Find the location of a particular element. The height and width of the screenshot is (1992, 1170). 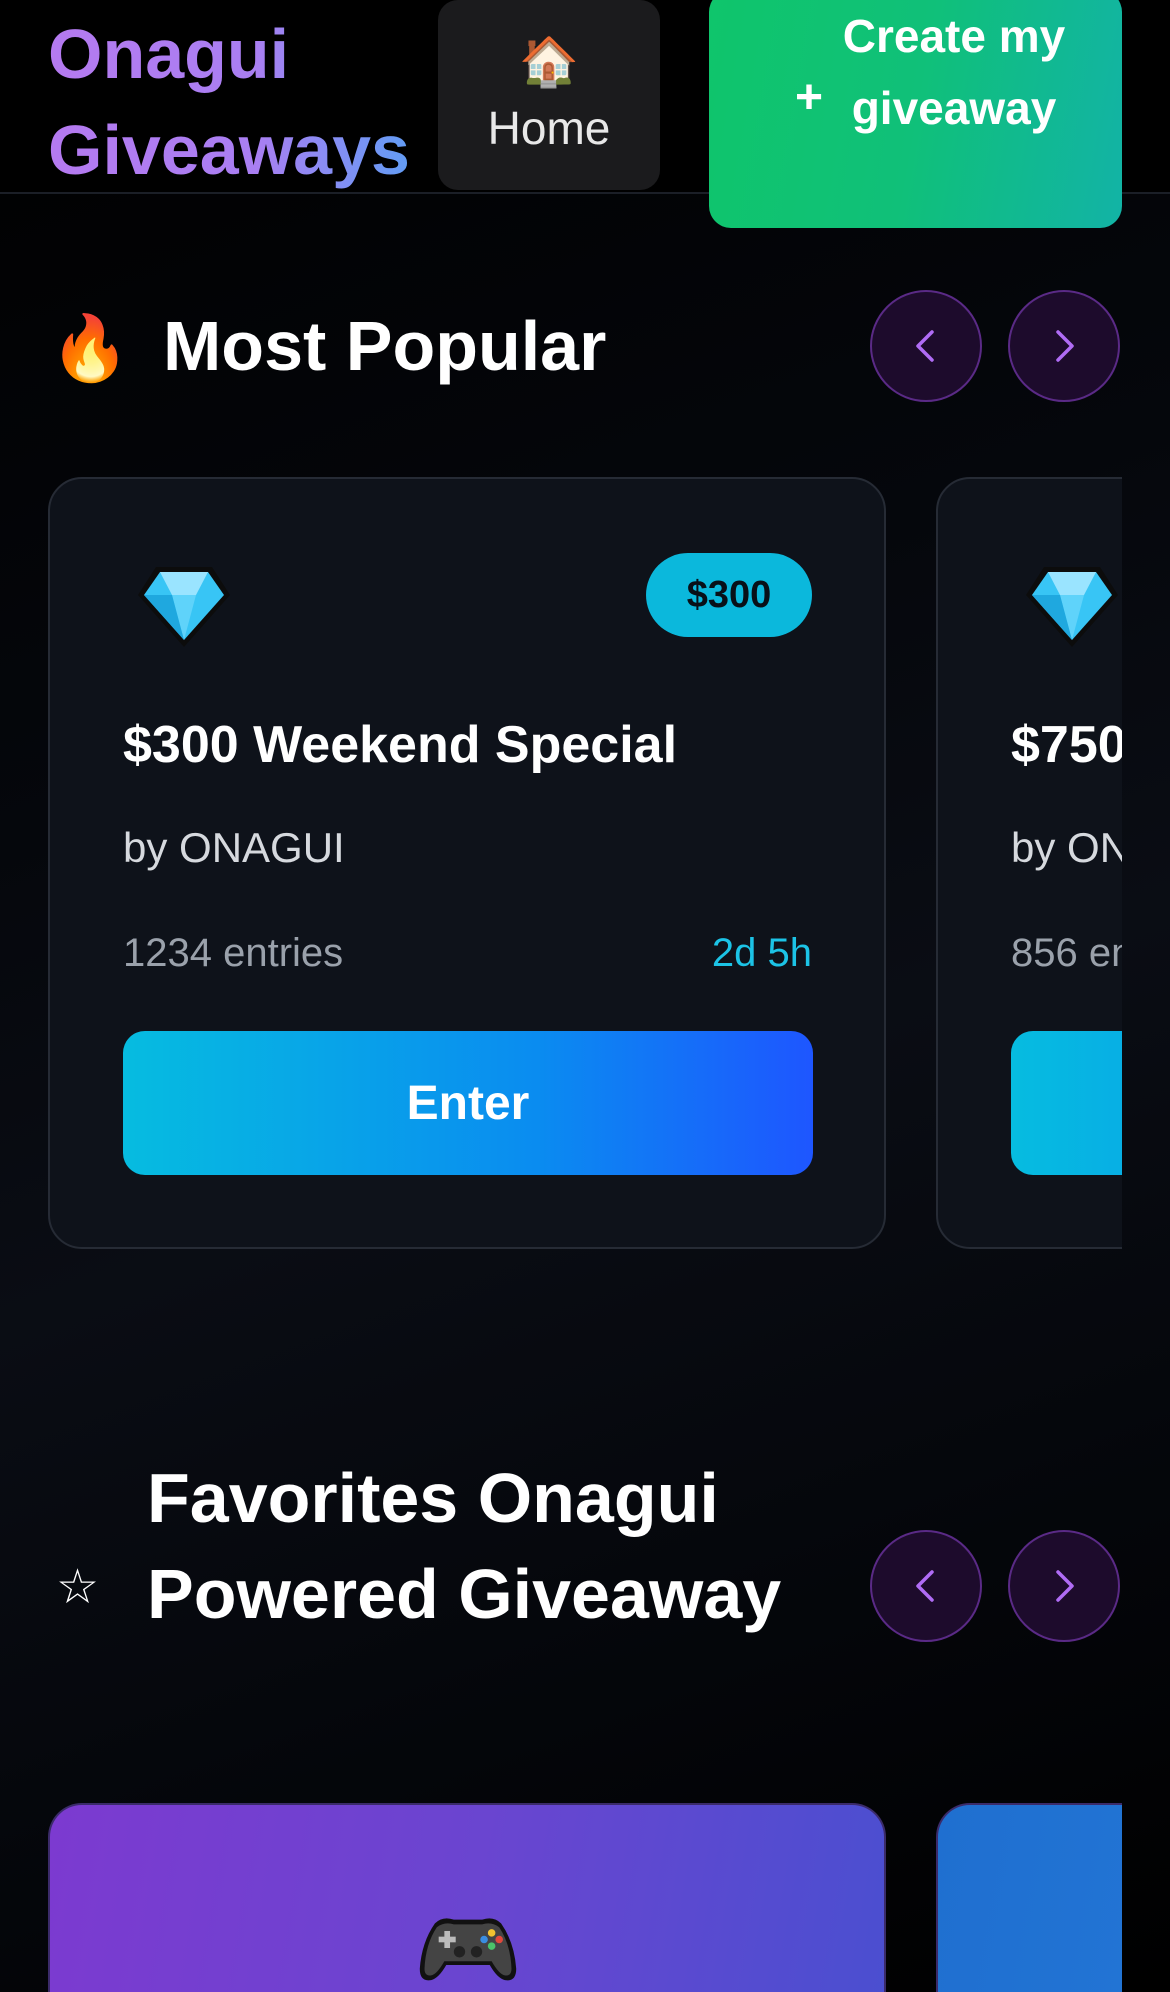

star-icon: ☆ is located at coordinates (78, 1587).